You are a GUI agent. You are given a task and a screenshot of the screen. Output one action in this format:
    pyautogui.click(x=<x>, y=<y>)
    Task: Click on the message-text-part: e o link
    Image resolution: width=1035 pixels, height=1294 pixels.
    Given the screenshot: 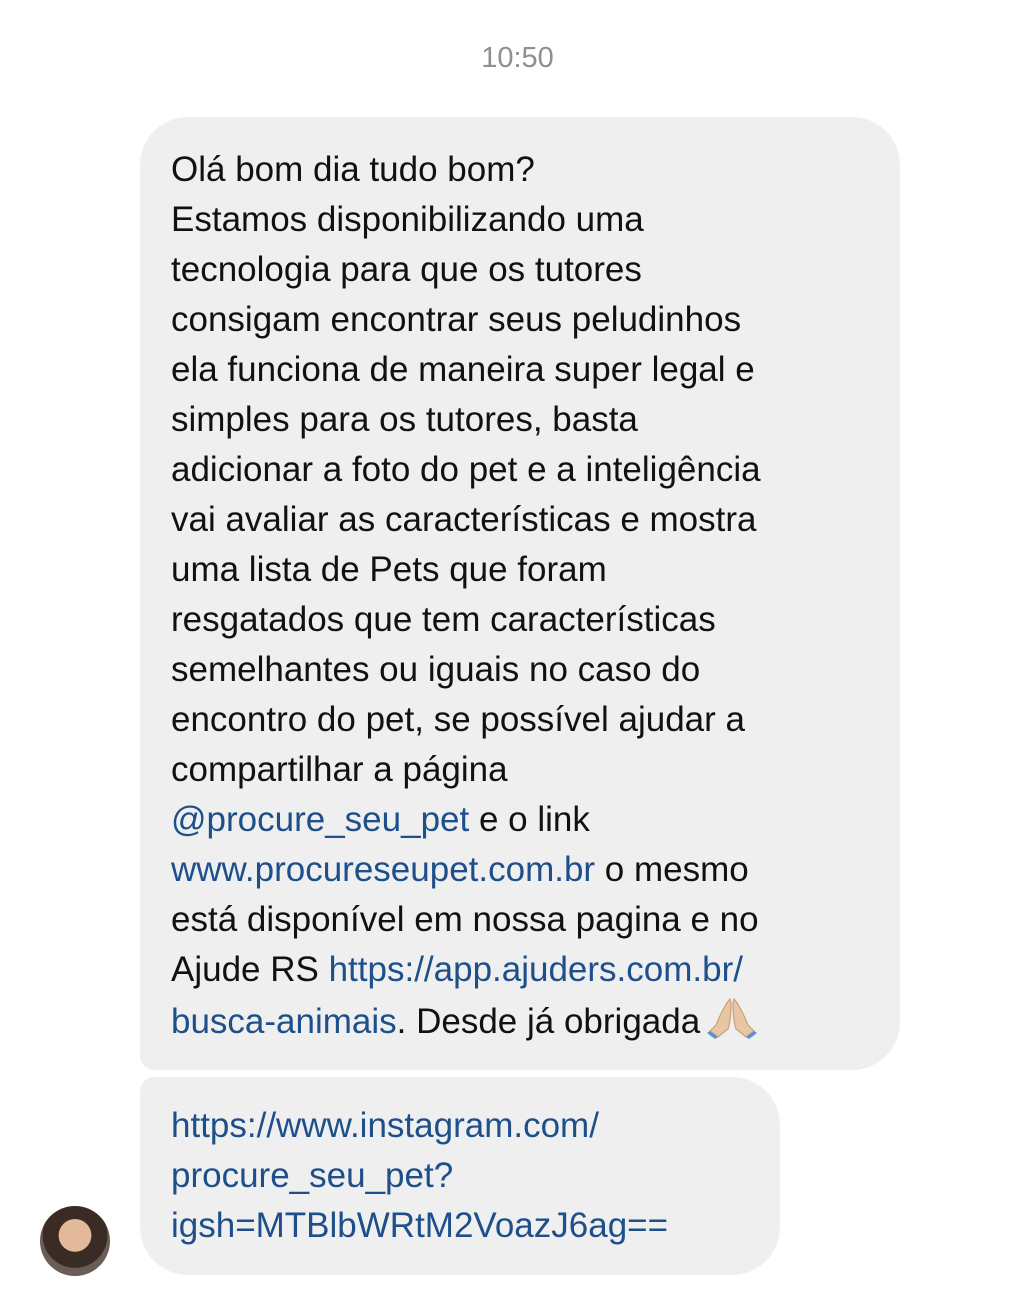 What is the action you would take?
    pyautogui.click(x=534, y=819)
    